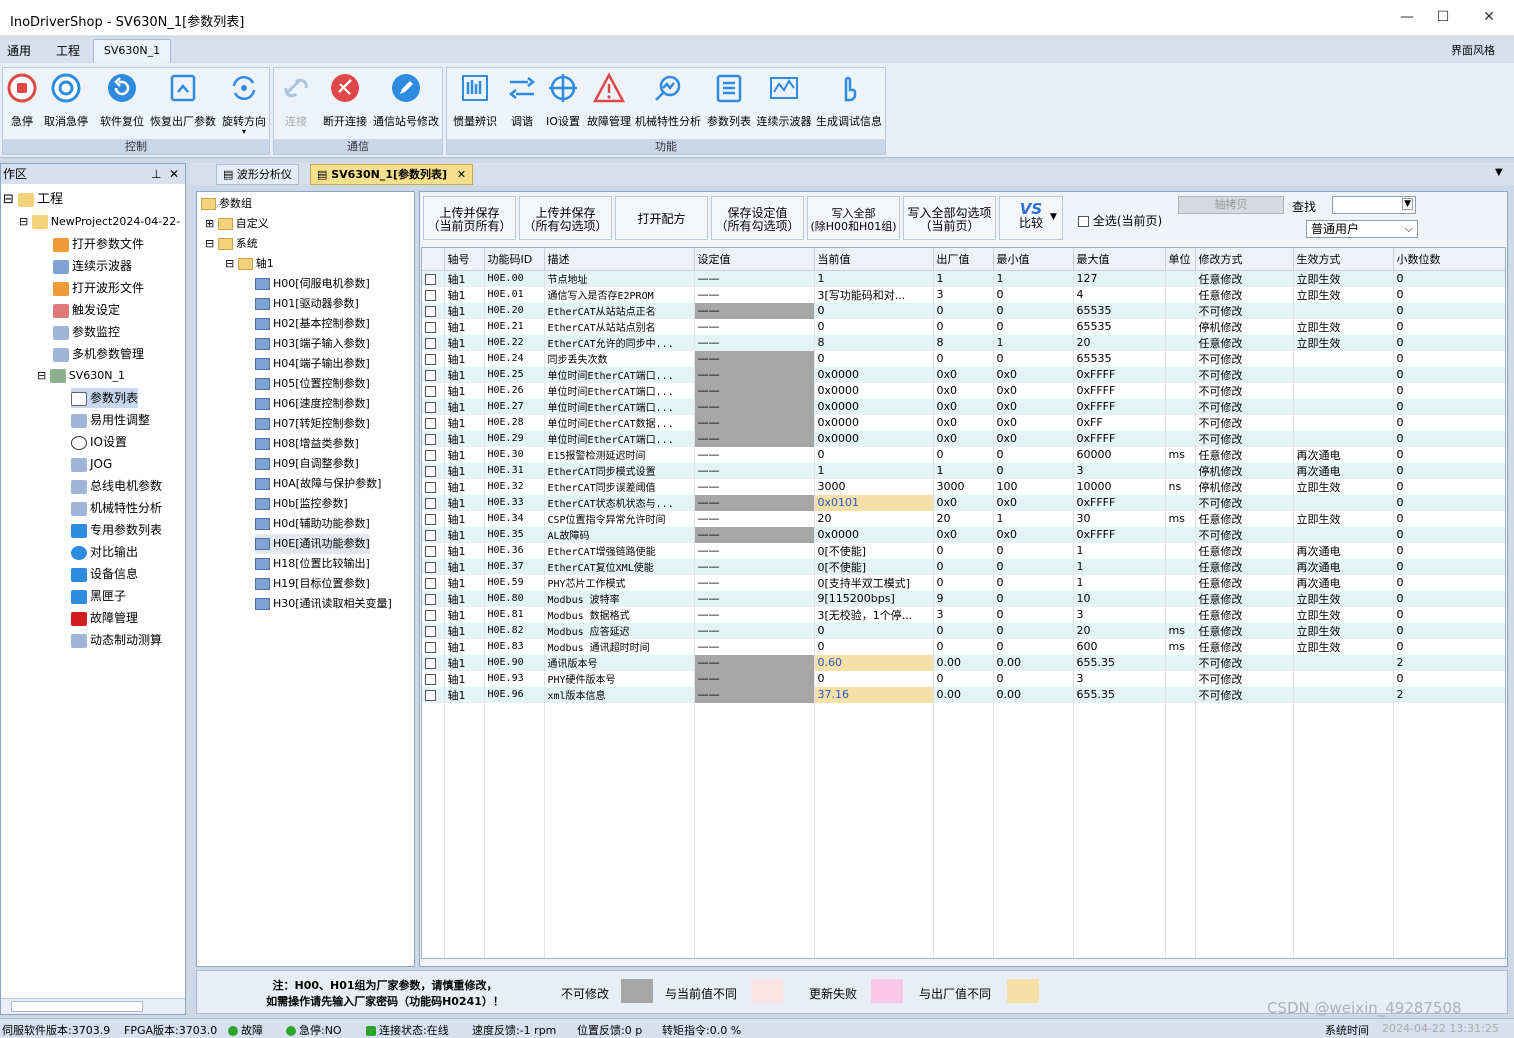 The width and height of the screenshot is (1514, 1038). What do you see at coordinates (81, 376) in the screenshot?
I see `tree-sv630n: ⊟ SV630N_1` at bounding box center [81, 376].